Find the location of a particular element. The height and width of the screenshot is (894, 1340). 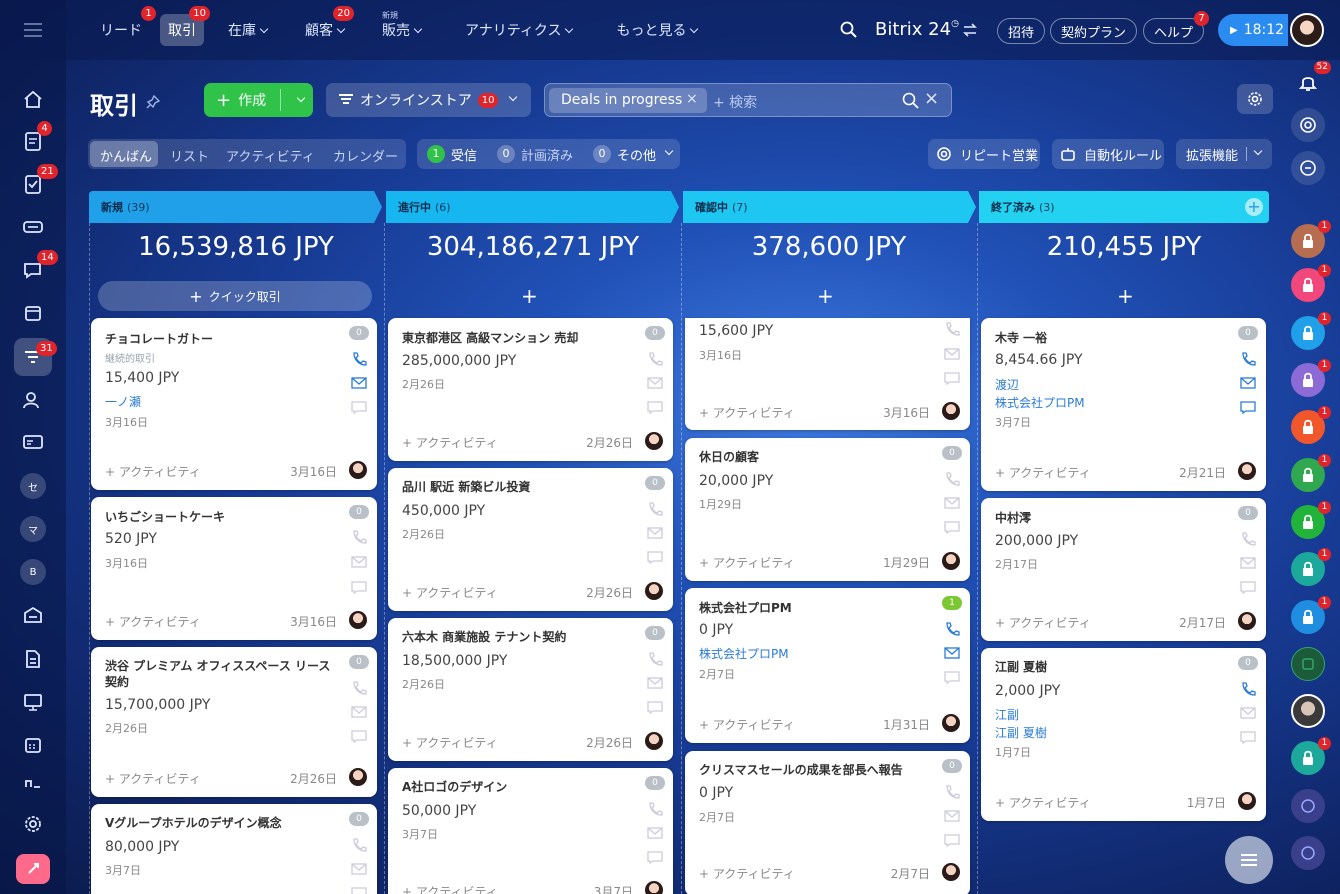

tasks-icon: 4 is located at coordinates (35, 138).